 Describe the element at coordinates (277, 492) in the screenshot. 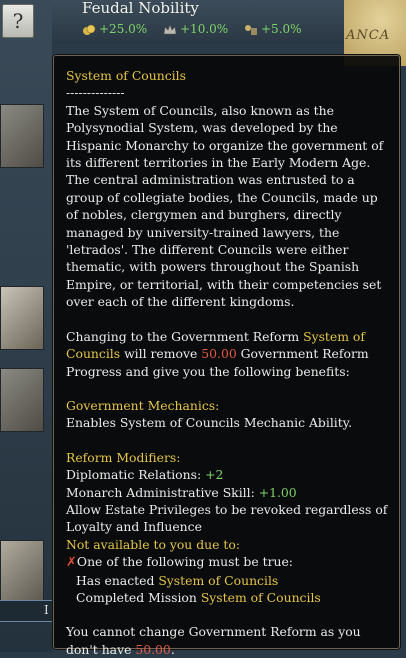

I see `modifier-value: +1.00` at that location.